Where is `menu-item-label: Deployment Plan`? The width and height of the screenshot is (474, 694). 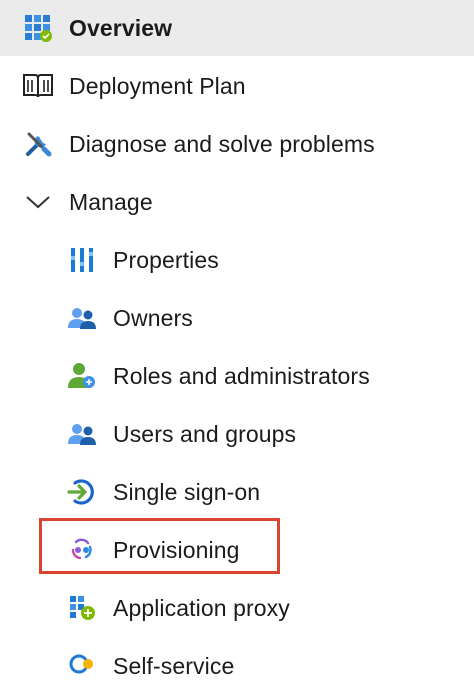 menu-item-label: Deployment Plan is located at coordinates (157, 85).